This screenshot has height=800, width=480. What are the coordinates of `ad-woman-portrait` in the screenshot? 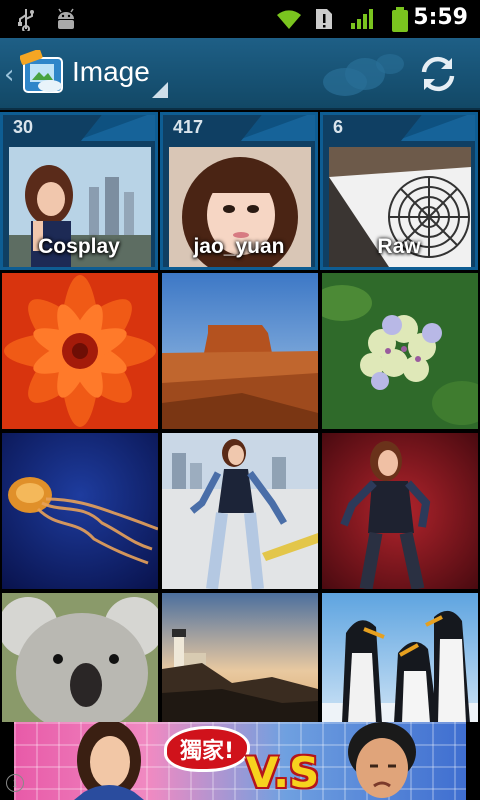 It's located at (109, 761).